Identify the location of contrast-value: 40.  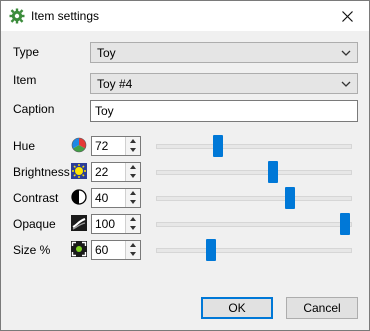
(102, 198).